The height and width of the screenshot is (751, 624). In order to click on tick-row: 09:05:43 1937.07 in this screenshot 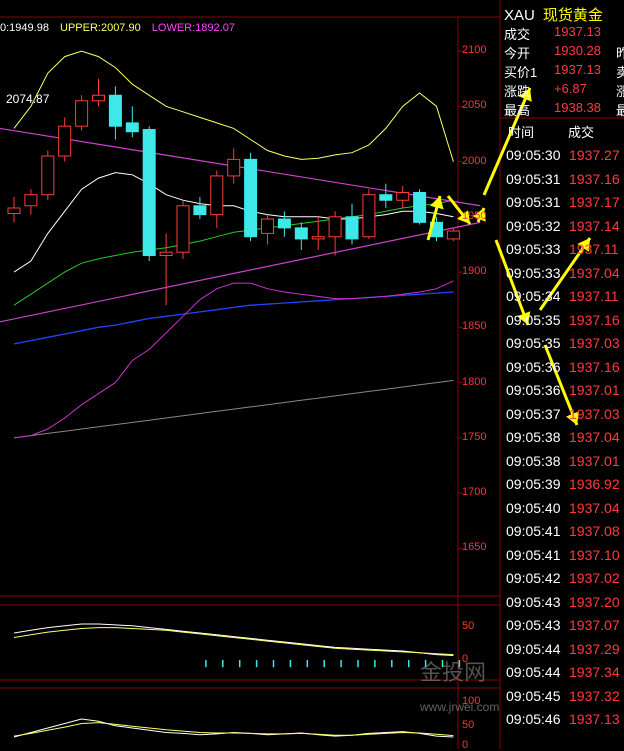, I will do `click(563, 625)`.